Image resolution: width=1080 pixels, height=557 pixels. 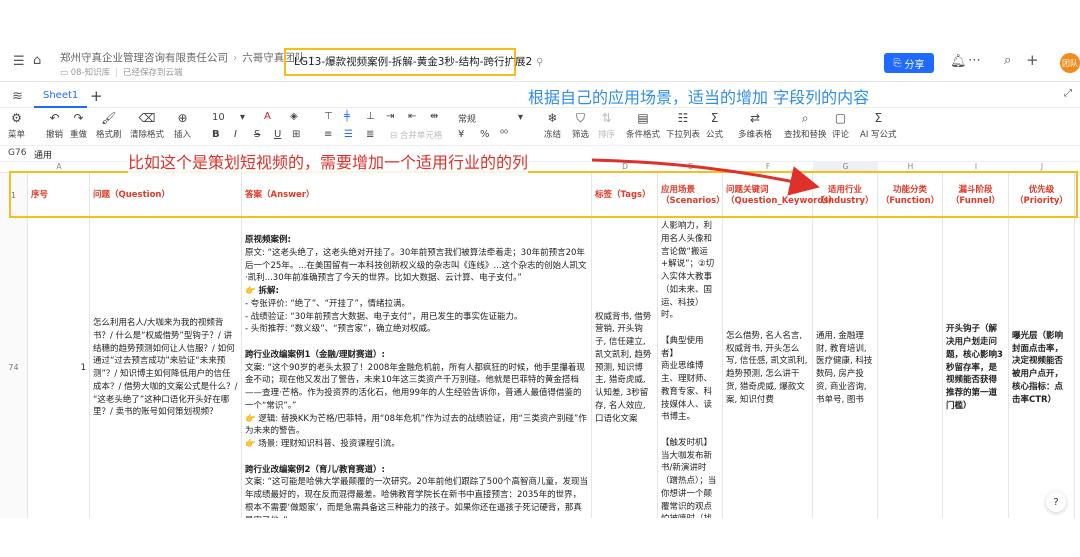 I want to click on align-top-icon: ⊤, so click(x=328, y=116).